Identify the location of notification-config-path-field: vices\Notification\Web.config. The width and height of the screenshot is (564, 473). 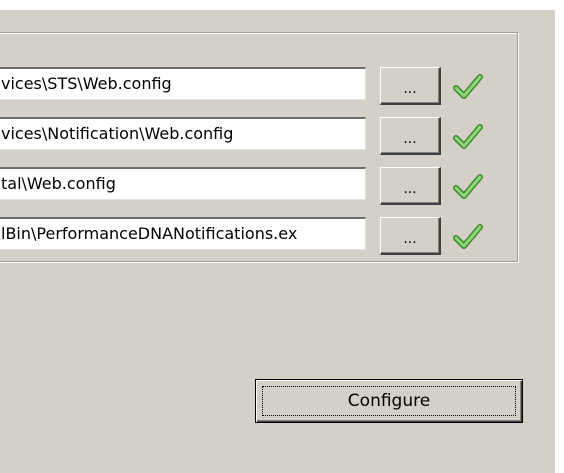
(183, 133).